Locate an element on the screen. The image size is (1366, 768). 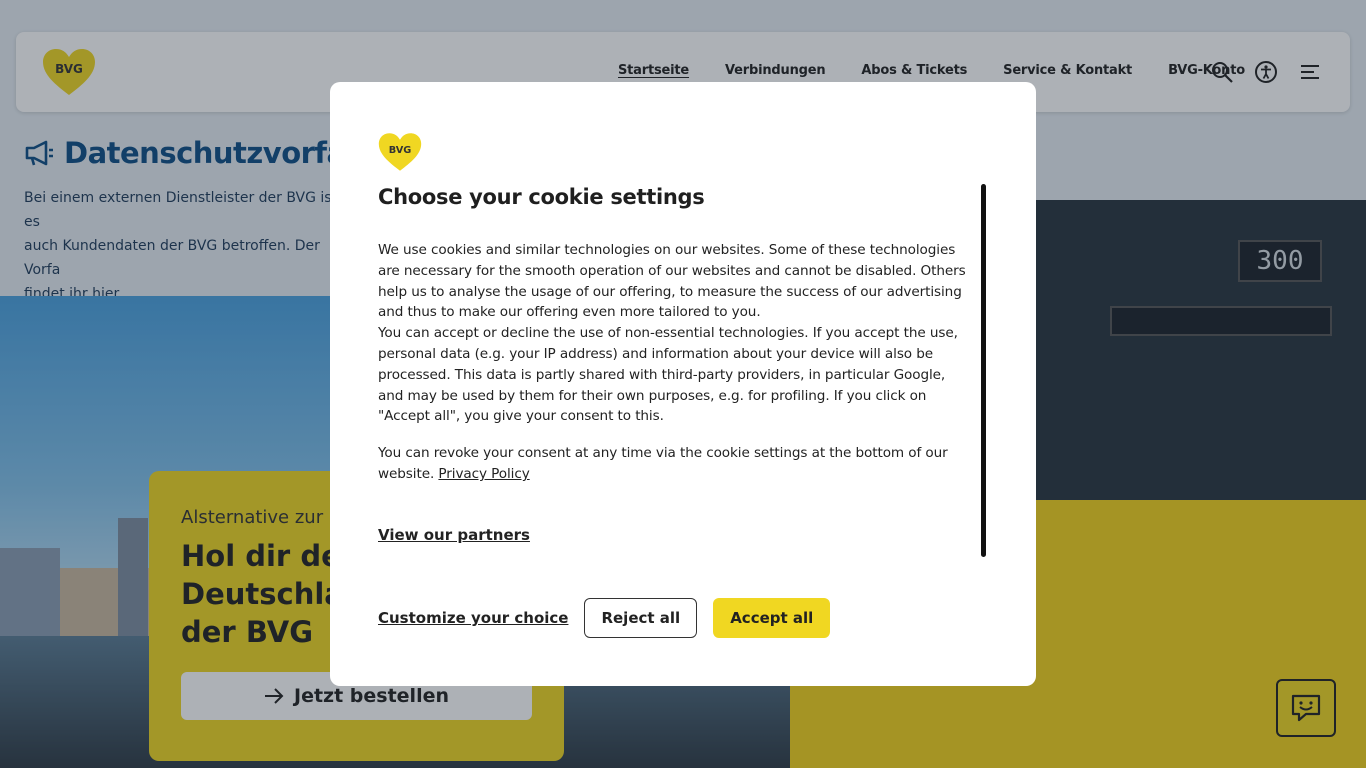
bvg-logo: BVG is located at coordinates (400, 152).